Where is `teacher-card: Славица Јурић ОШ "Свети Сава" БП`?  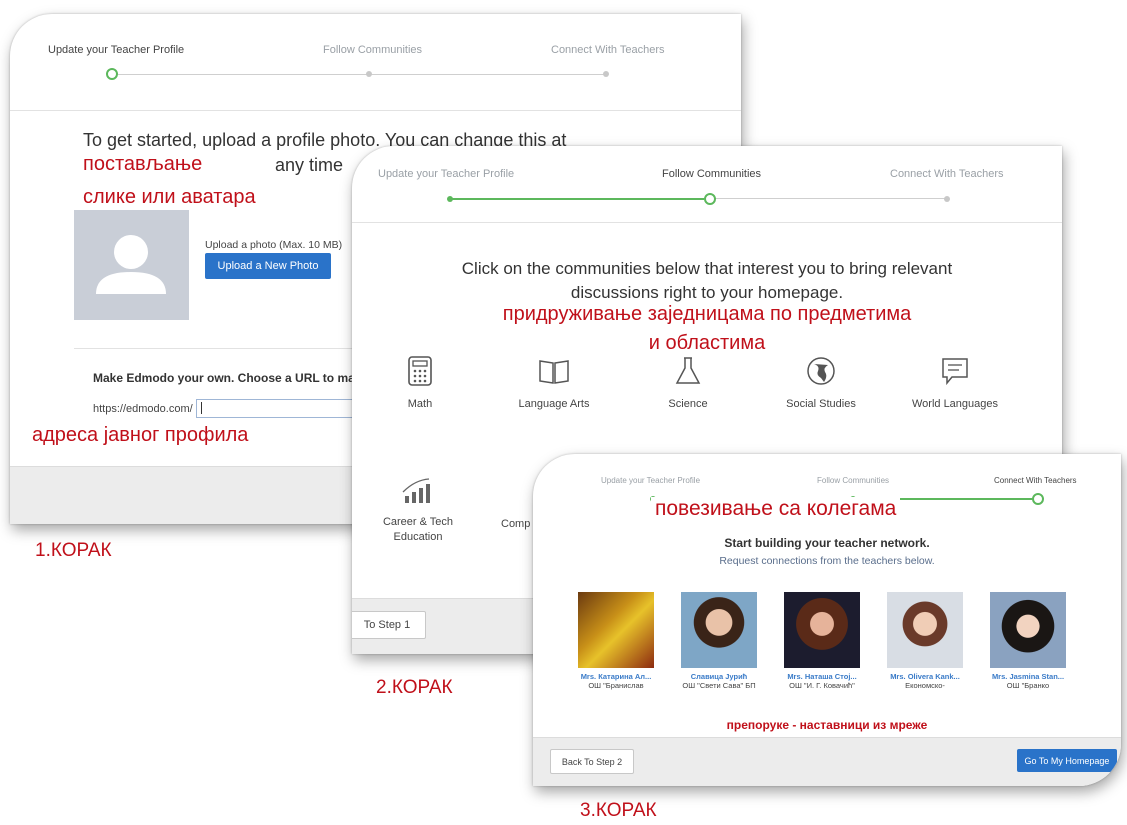 teacher-card: Славица Јурић ОШ "Свети Сава" БП is located at coordinates (719, 641).